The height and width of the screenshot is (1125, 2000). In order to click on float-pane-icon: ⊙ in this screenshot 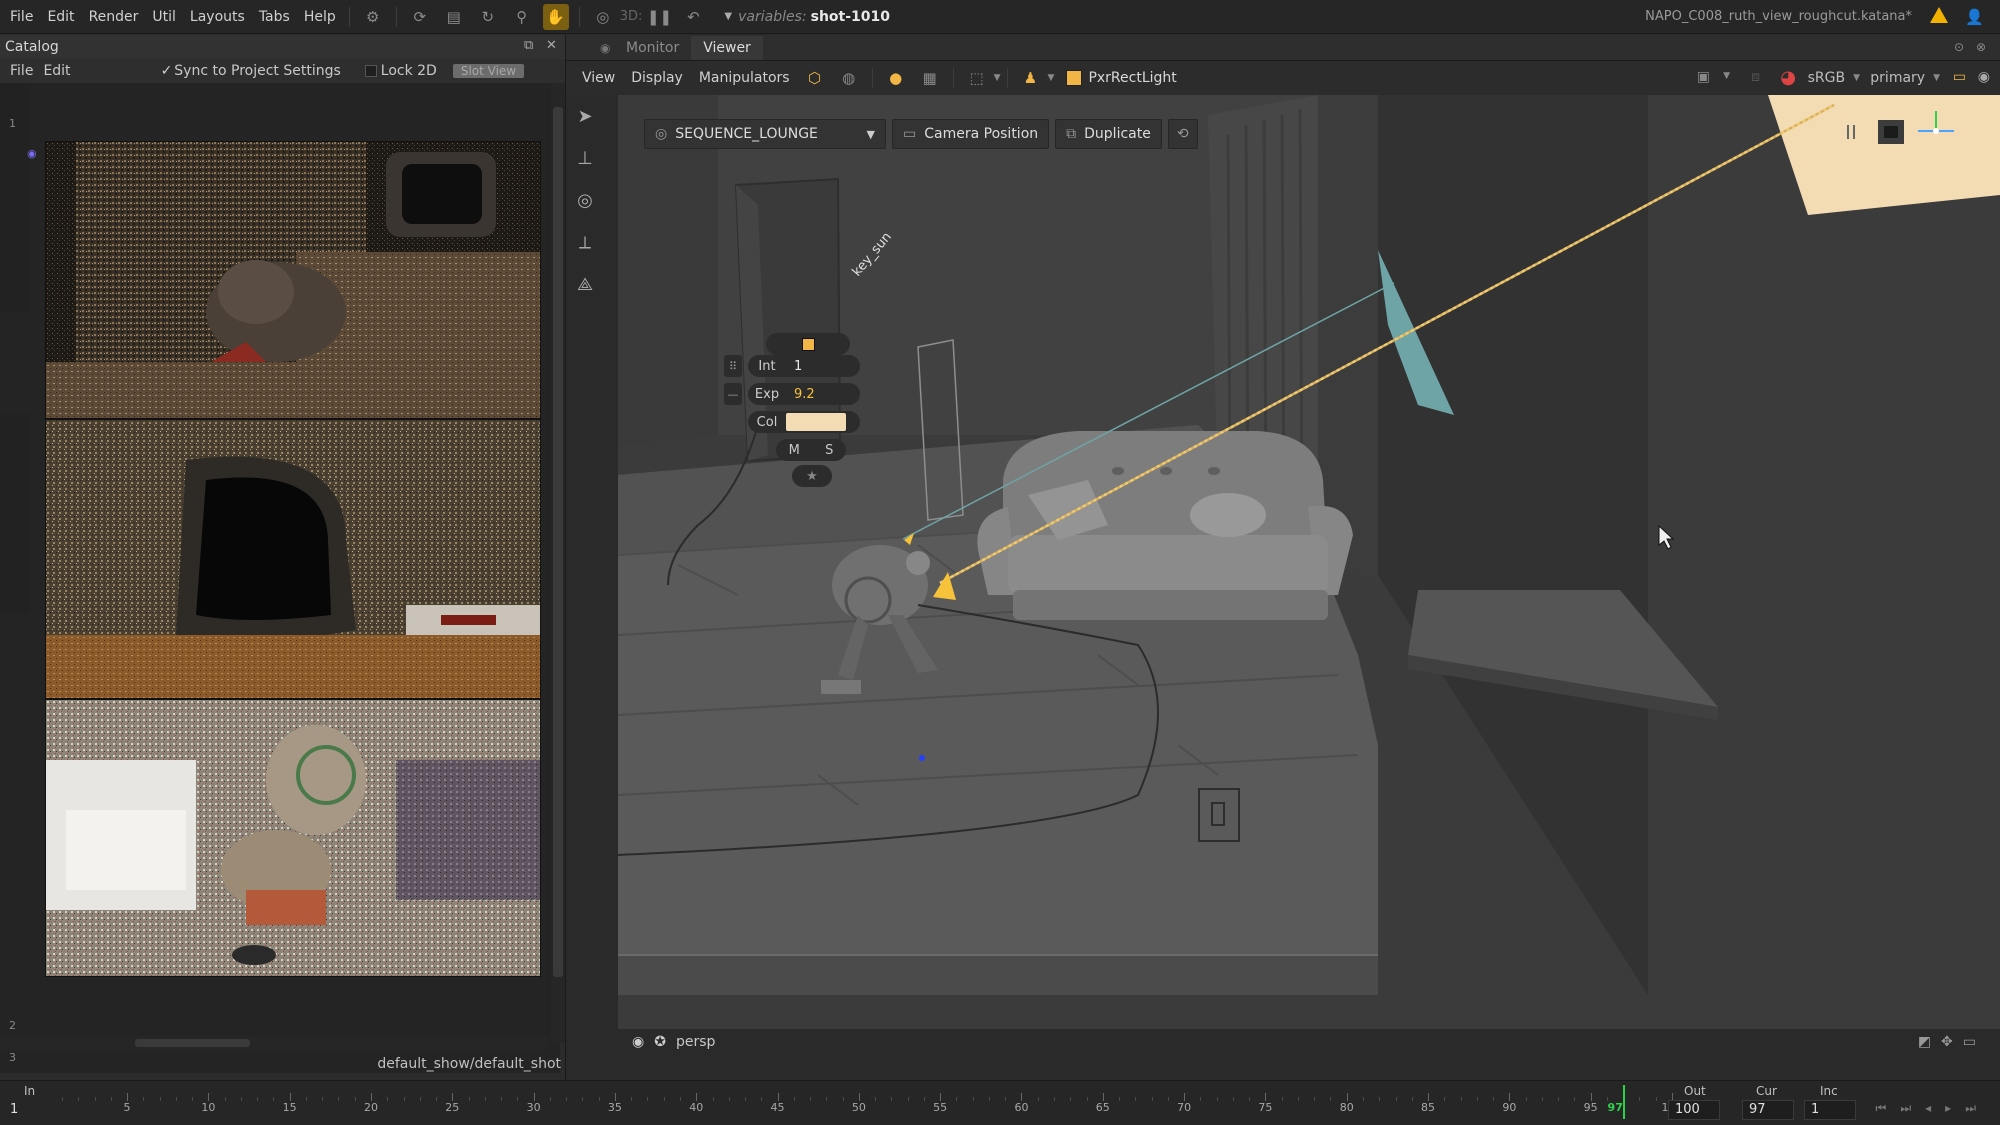, I will do `click(1959, 47)`.